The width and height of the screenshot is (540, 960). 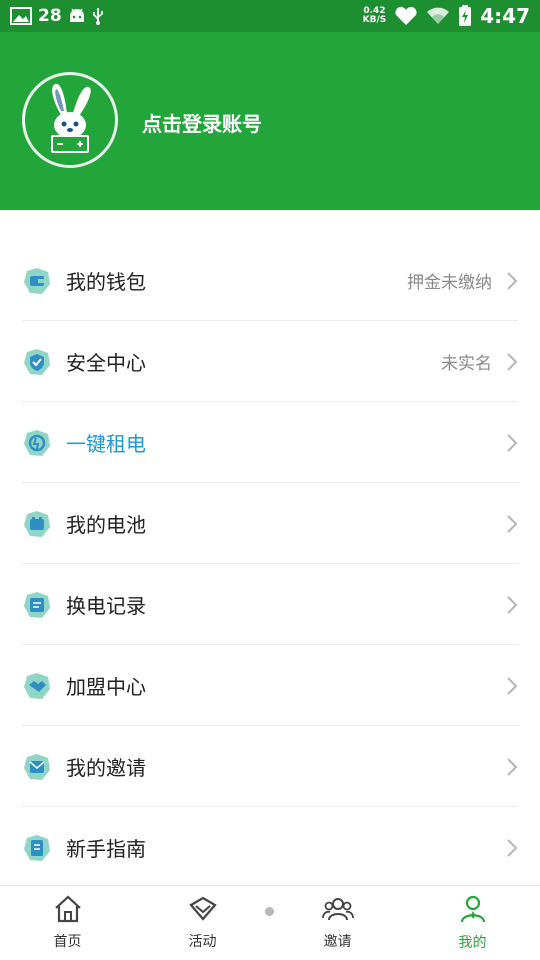 I want to click on user-icon, so click(x=473, y=911).